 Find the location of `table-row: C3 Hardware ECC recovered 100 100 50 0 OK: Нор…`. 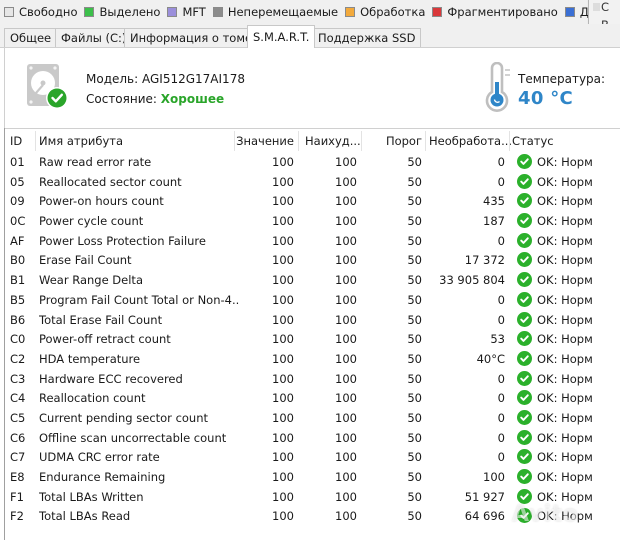

table-row: C3 Hardware ECC recovered 100 100 50 0 OK: Нор… is located at coordinates (312, 380).